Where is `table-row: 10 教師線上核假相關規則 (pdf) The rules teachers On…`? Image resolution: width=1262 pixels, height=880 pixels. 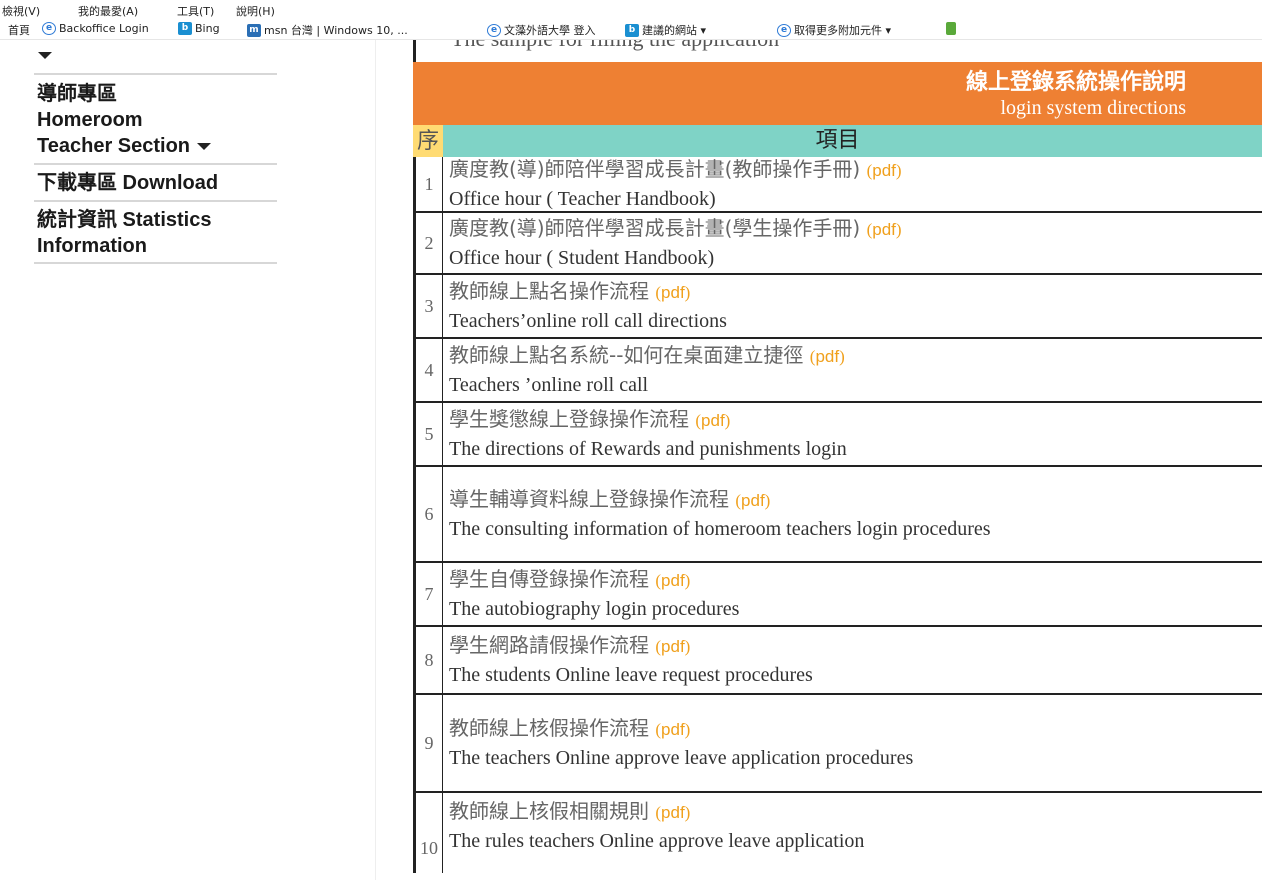 table-row: 10 教師線上核假相關規則 (pdf) The rules teachers On… is located at coordinates (837, 833).